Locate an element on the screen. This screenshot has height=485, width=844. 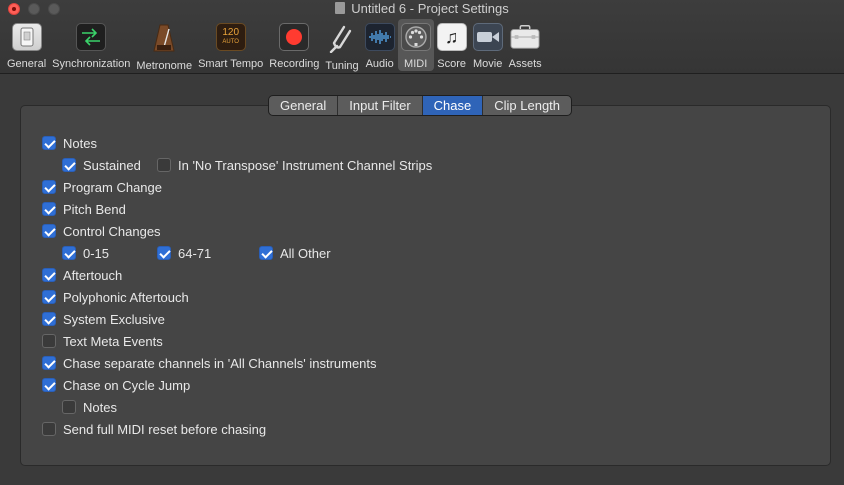
polyphonic-aftertouch-label: Polyphonic Aftertouch is located at coordinates (126, 297).